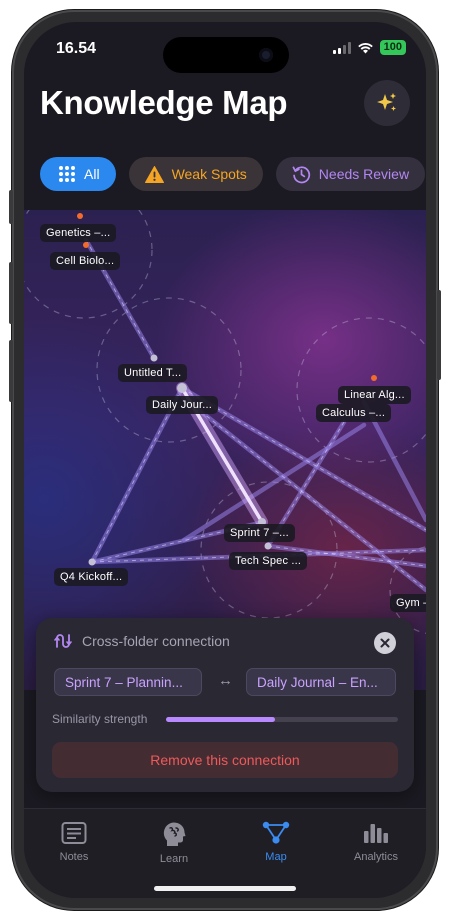  What do you see at coordinates (225, 888) in the screenshot?
I see `home-indicator` at bounding box center [225, 888].